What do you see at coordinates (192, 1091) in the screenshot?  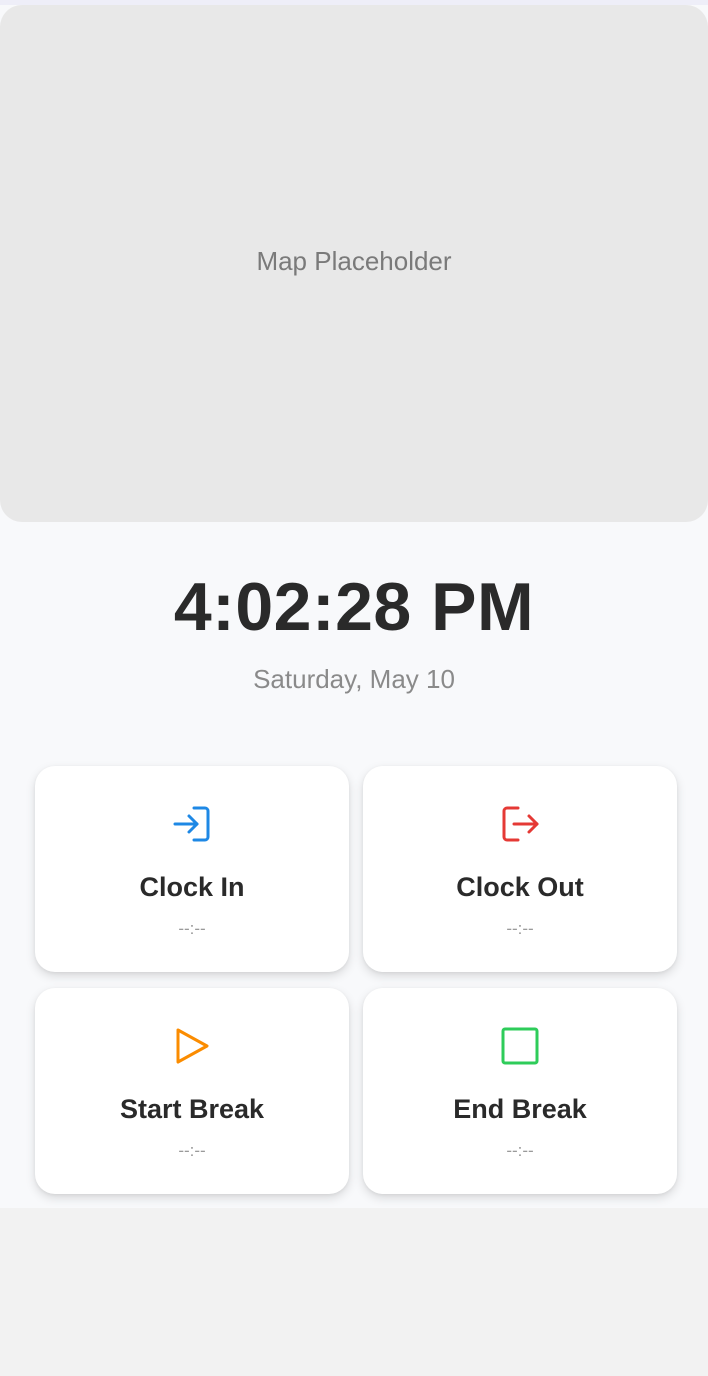 I see `start-break-button: Start Break --:--` at bounding box center [192, 1091].